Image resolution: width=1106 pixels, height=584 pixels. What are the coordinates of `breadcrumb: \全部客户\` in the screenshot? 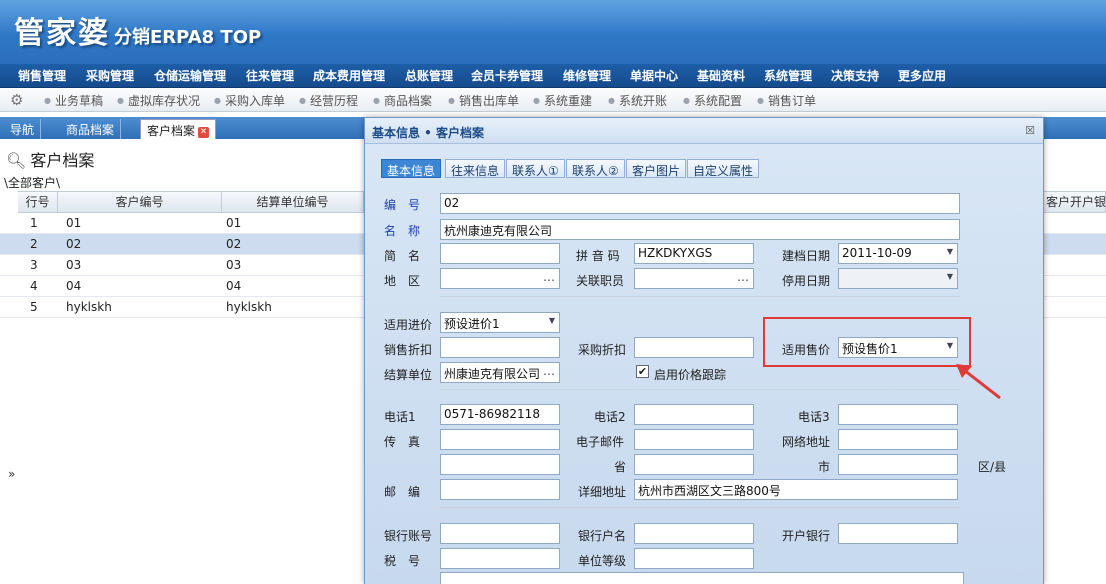 It's located at (32, 182).